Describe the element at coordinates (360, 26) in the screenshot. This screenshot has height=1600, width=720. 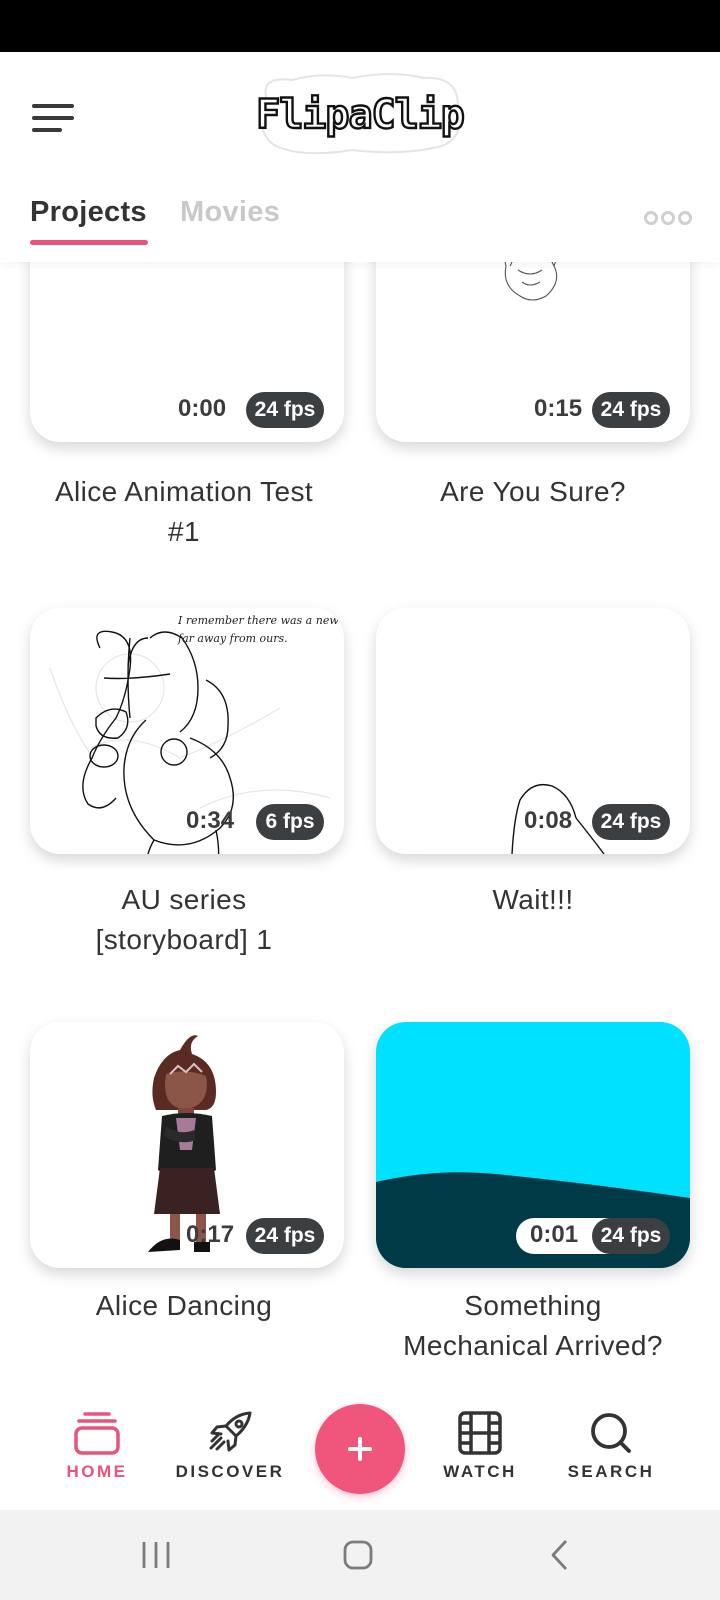
I see `status-bar` at that location.